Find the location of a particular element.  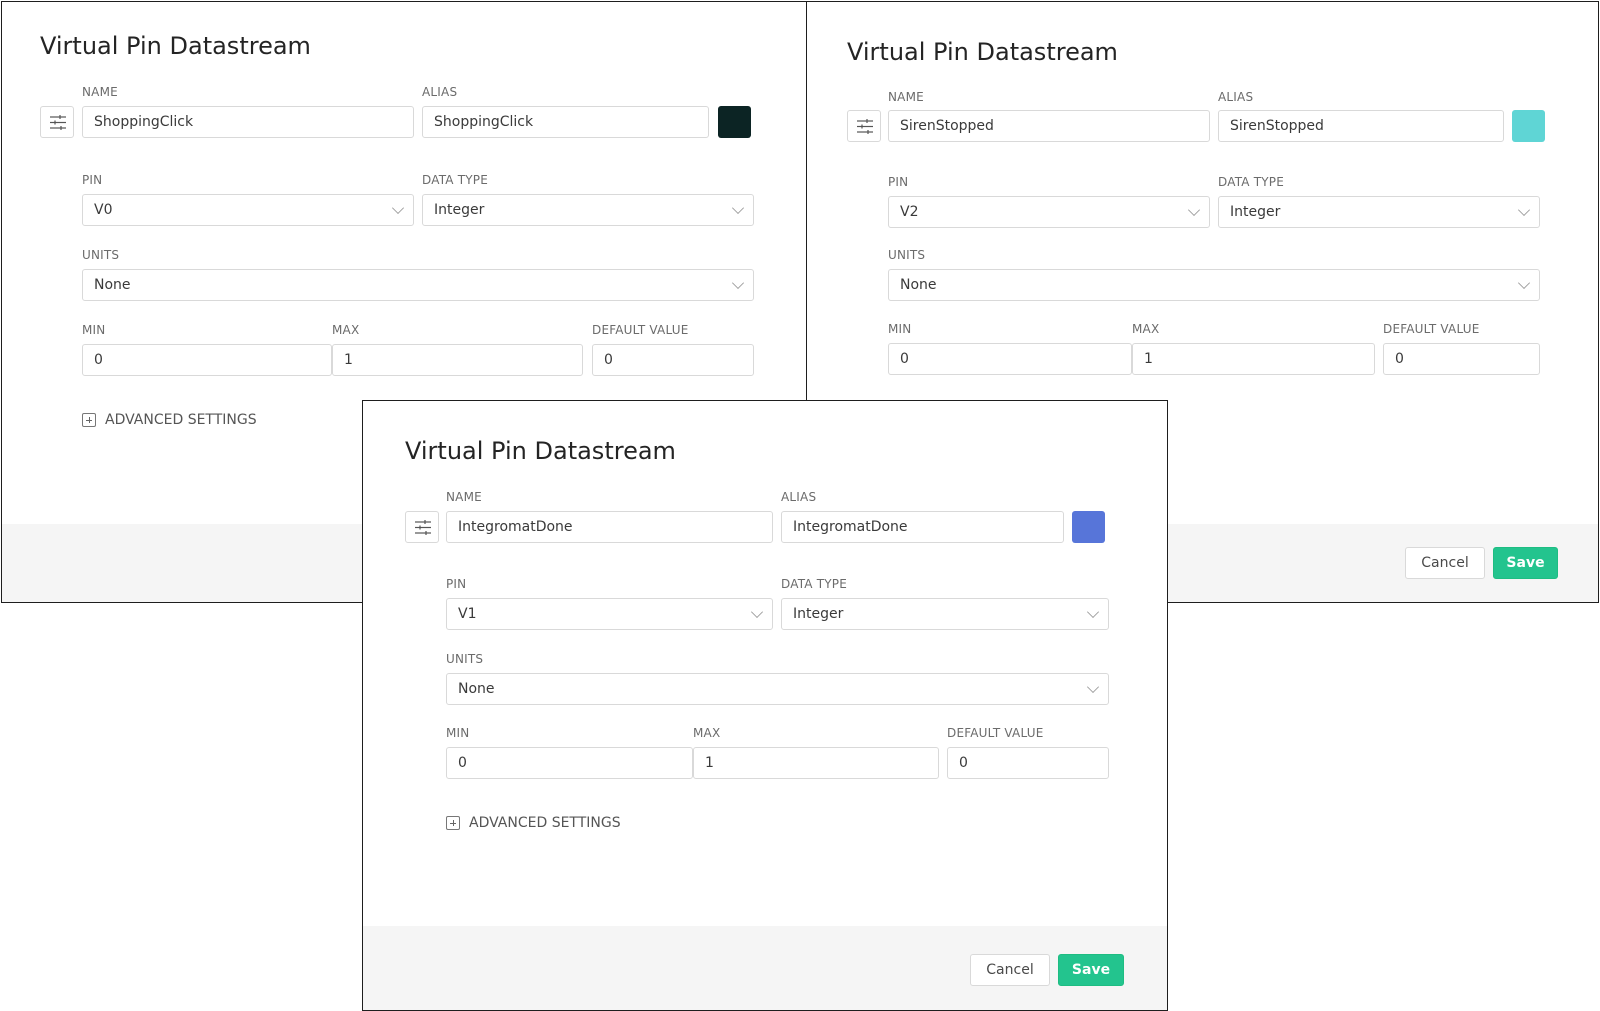

alias-input: ShoppingClick is located at coordinates (565, 122).